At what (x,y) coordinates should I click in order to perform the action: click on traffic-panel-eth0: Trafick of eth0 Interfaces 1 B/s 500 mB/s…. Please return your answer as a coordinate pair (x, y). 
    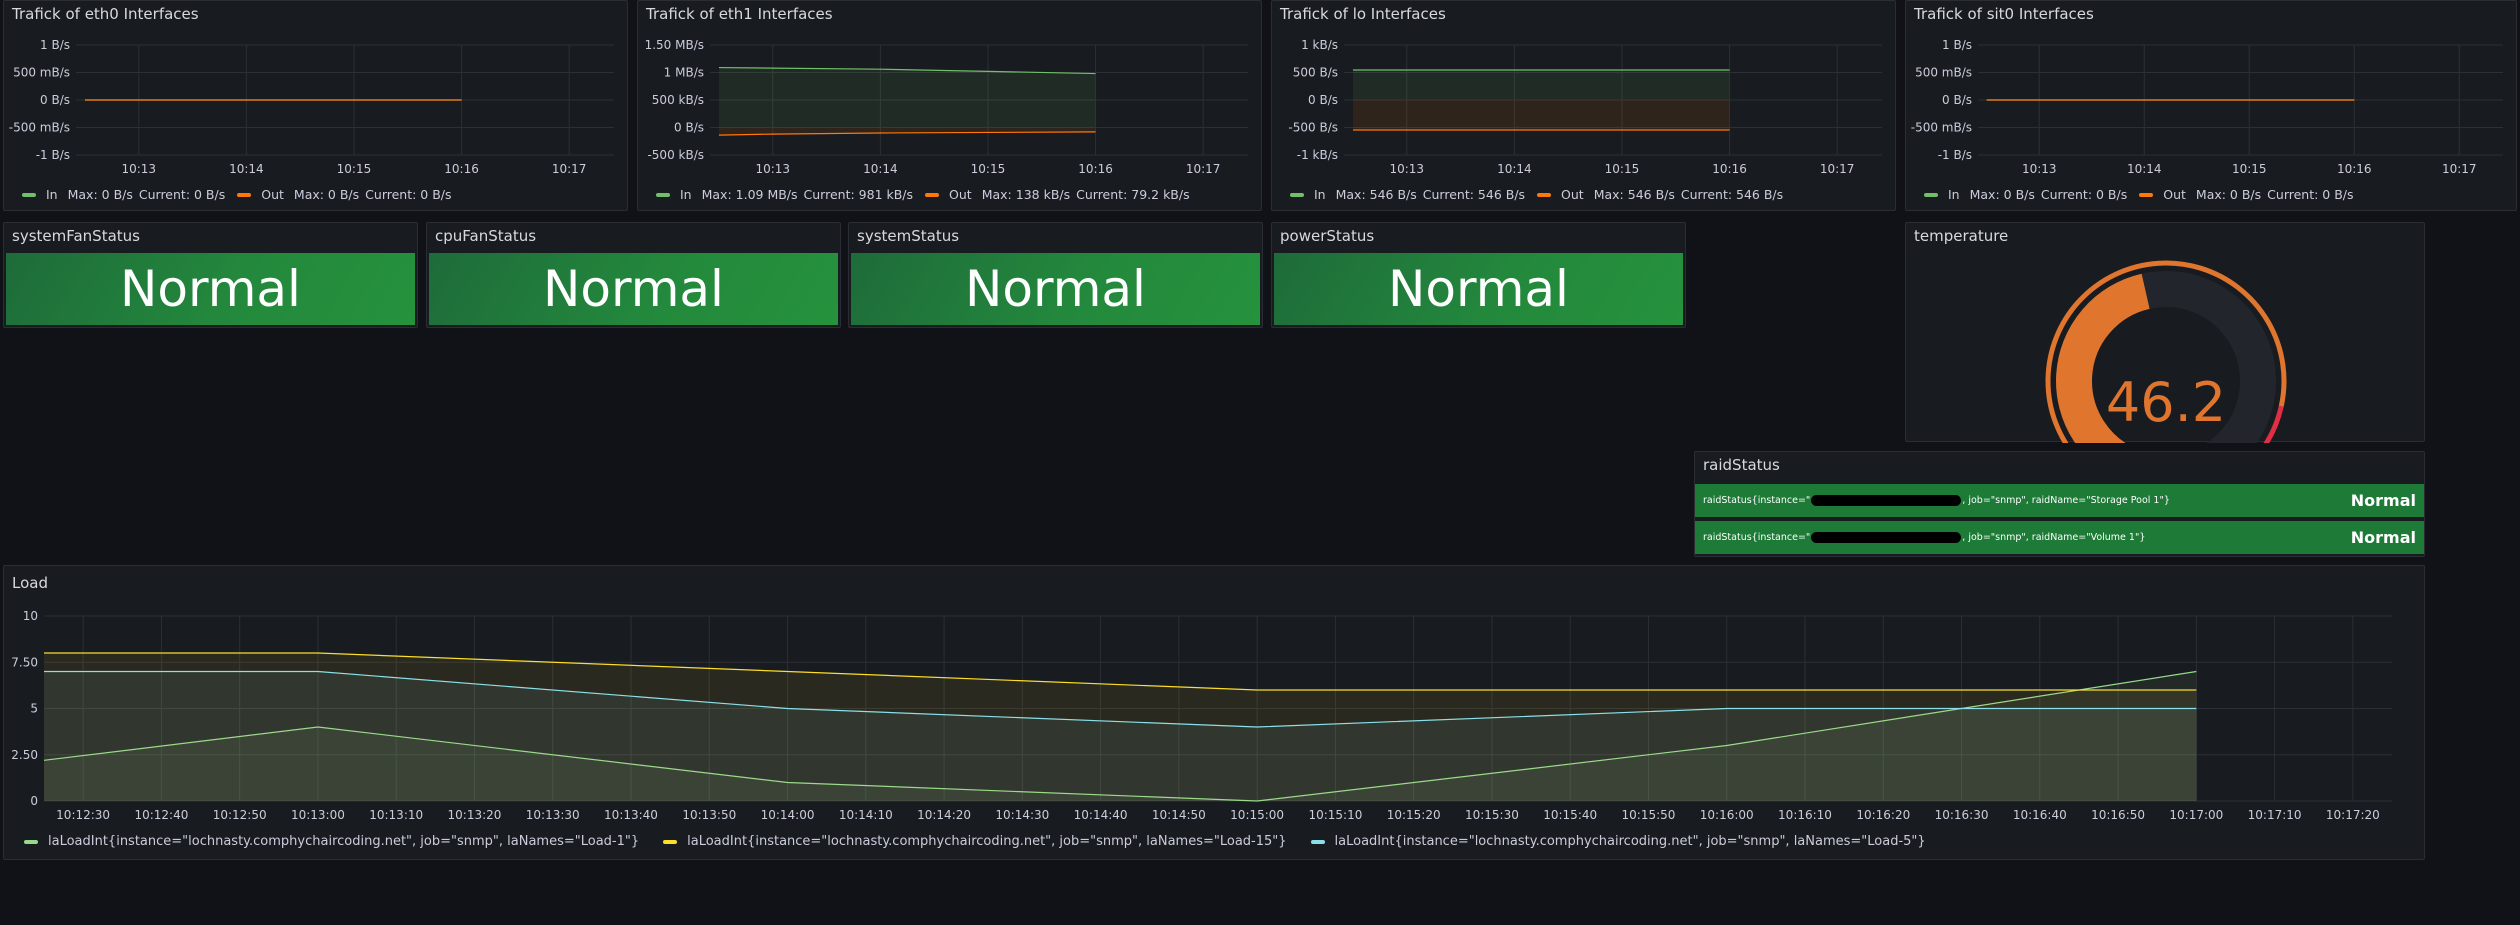
    Looking at the image, I should click on (315, 105).